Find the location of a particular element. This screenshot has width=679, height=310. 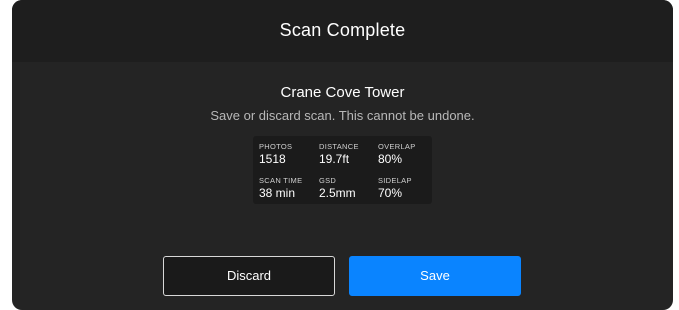

stat-sidelap: SIDELAP 70% is located at coordinates (408, 188).